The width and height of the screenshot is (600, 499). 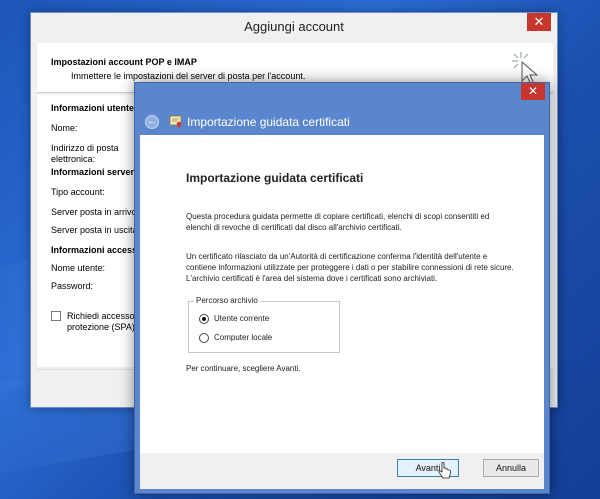 I want to click on cancel-button: Annulla, so click(x=511, y=468).